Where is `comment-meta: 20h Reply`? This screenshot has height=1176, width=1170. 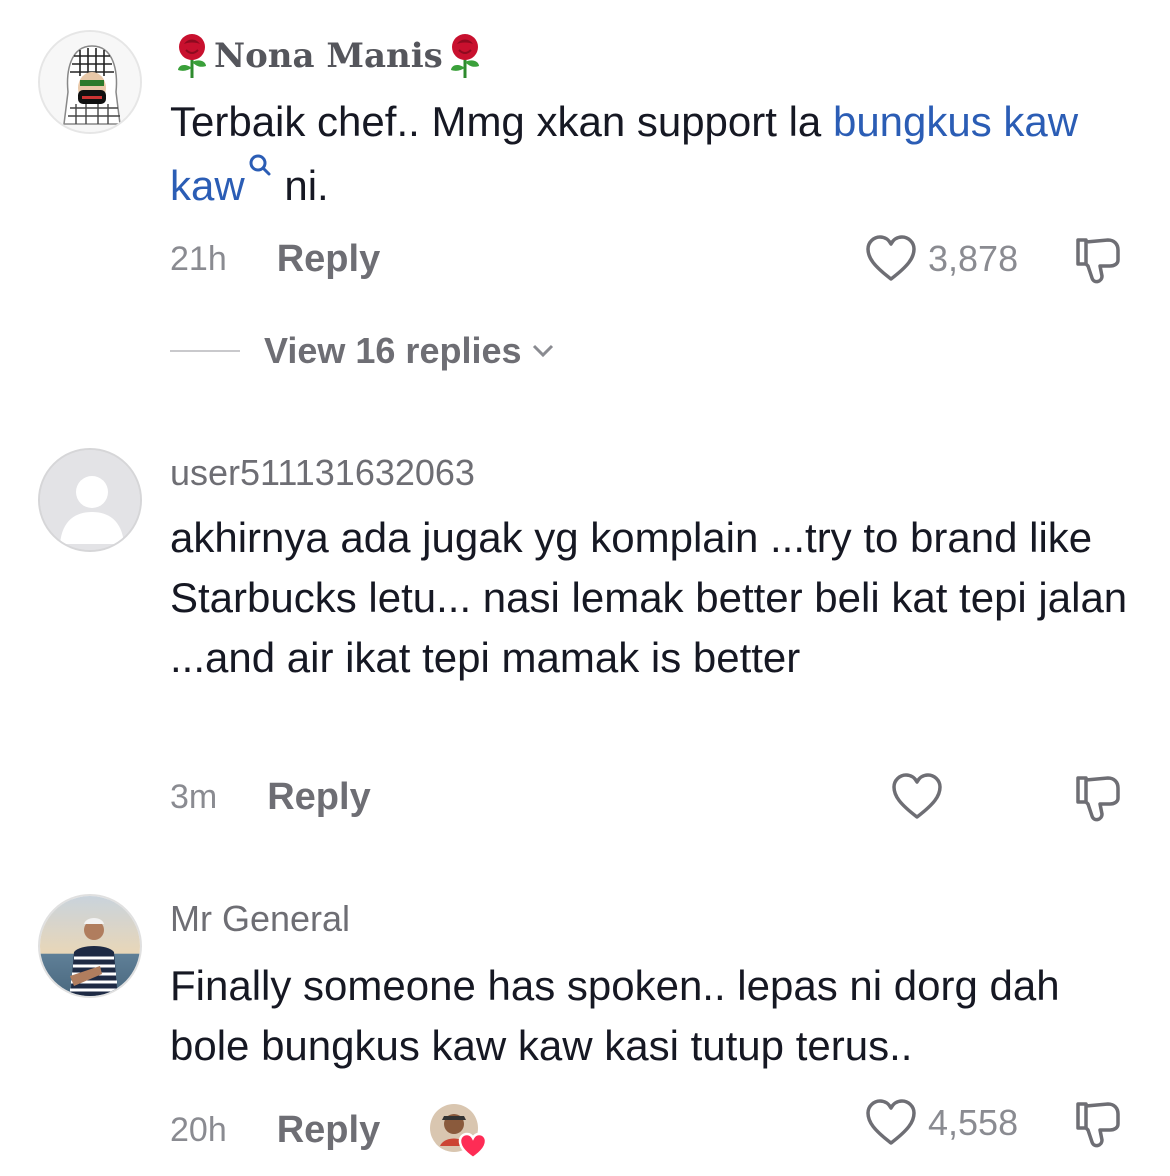
comment-meta: 20h Reply is located at coordinates (329, 1131).